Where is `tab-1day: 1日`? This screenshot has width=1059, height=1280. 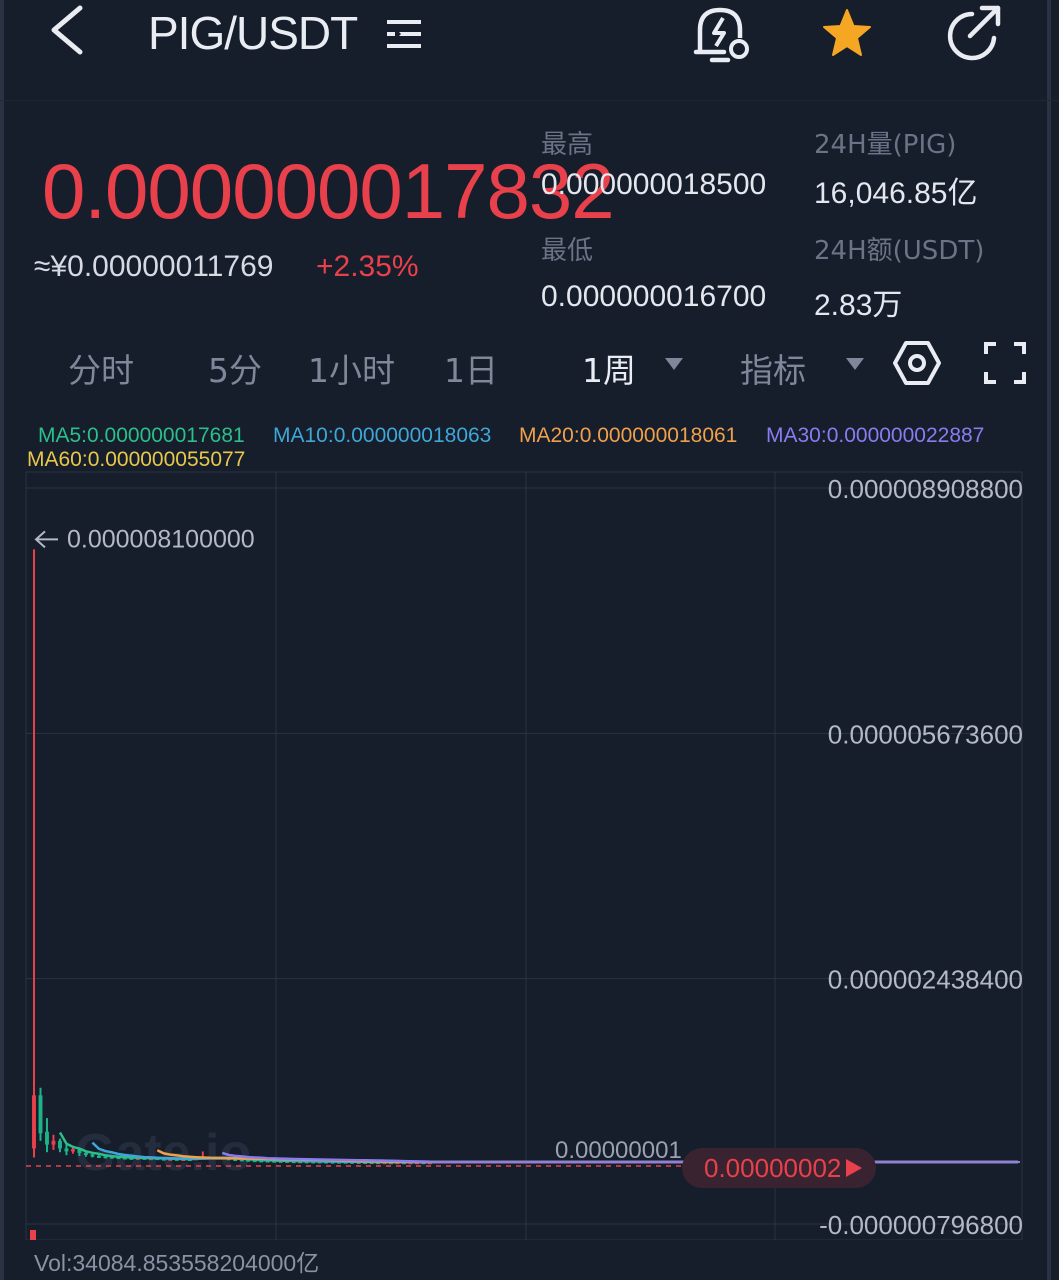
tab-1day: 1日 is located at coordinates (471, 368).